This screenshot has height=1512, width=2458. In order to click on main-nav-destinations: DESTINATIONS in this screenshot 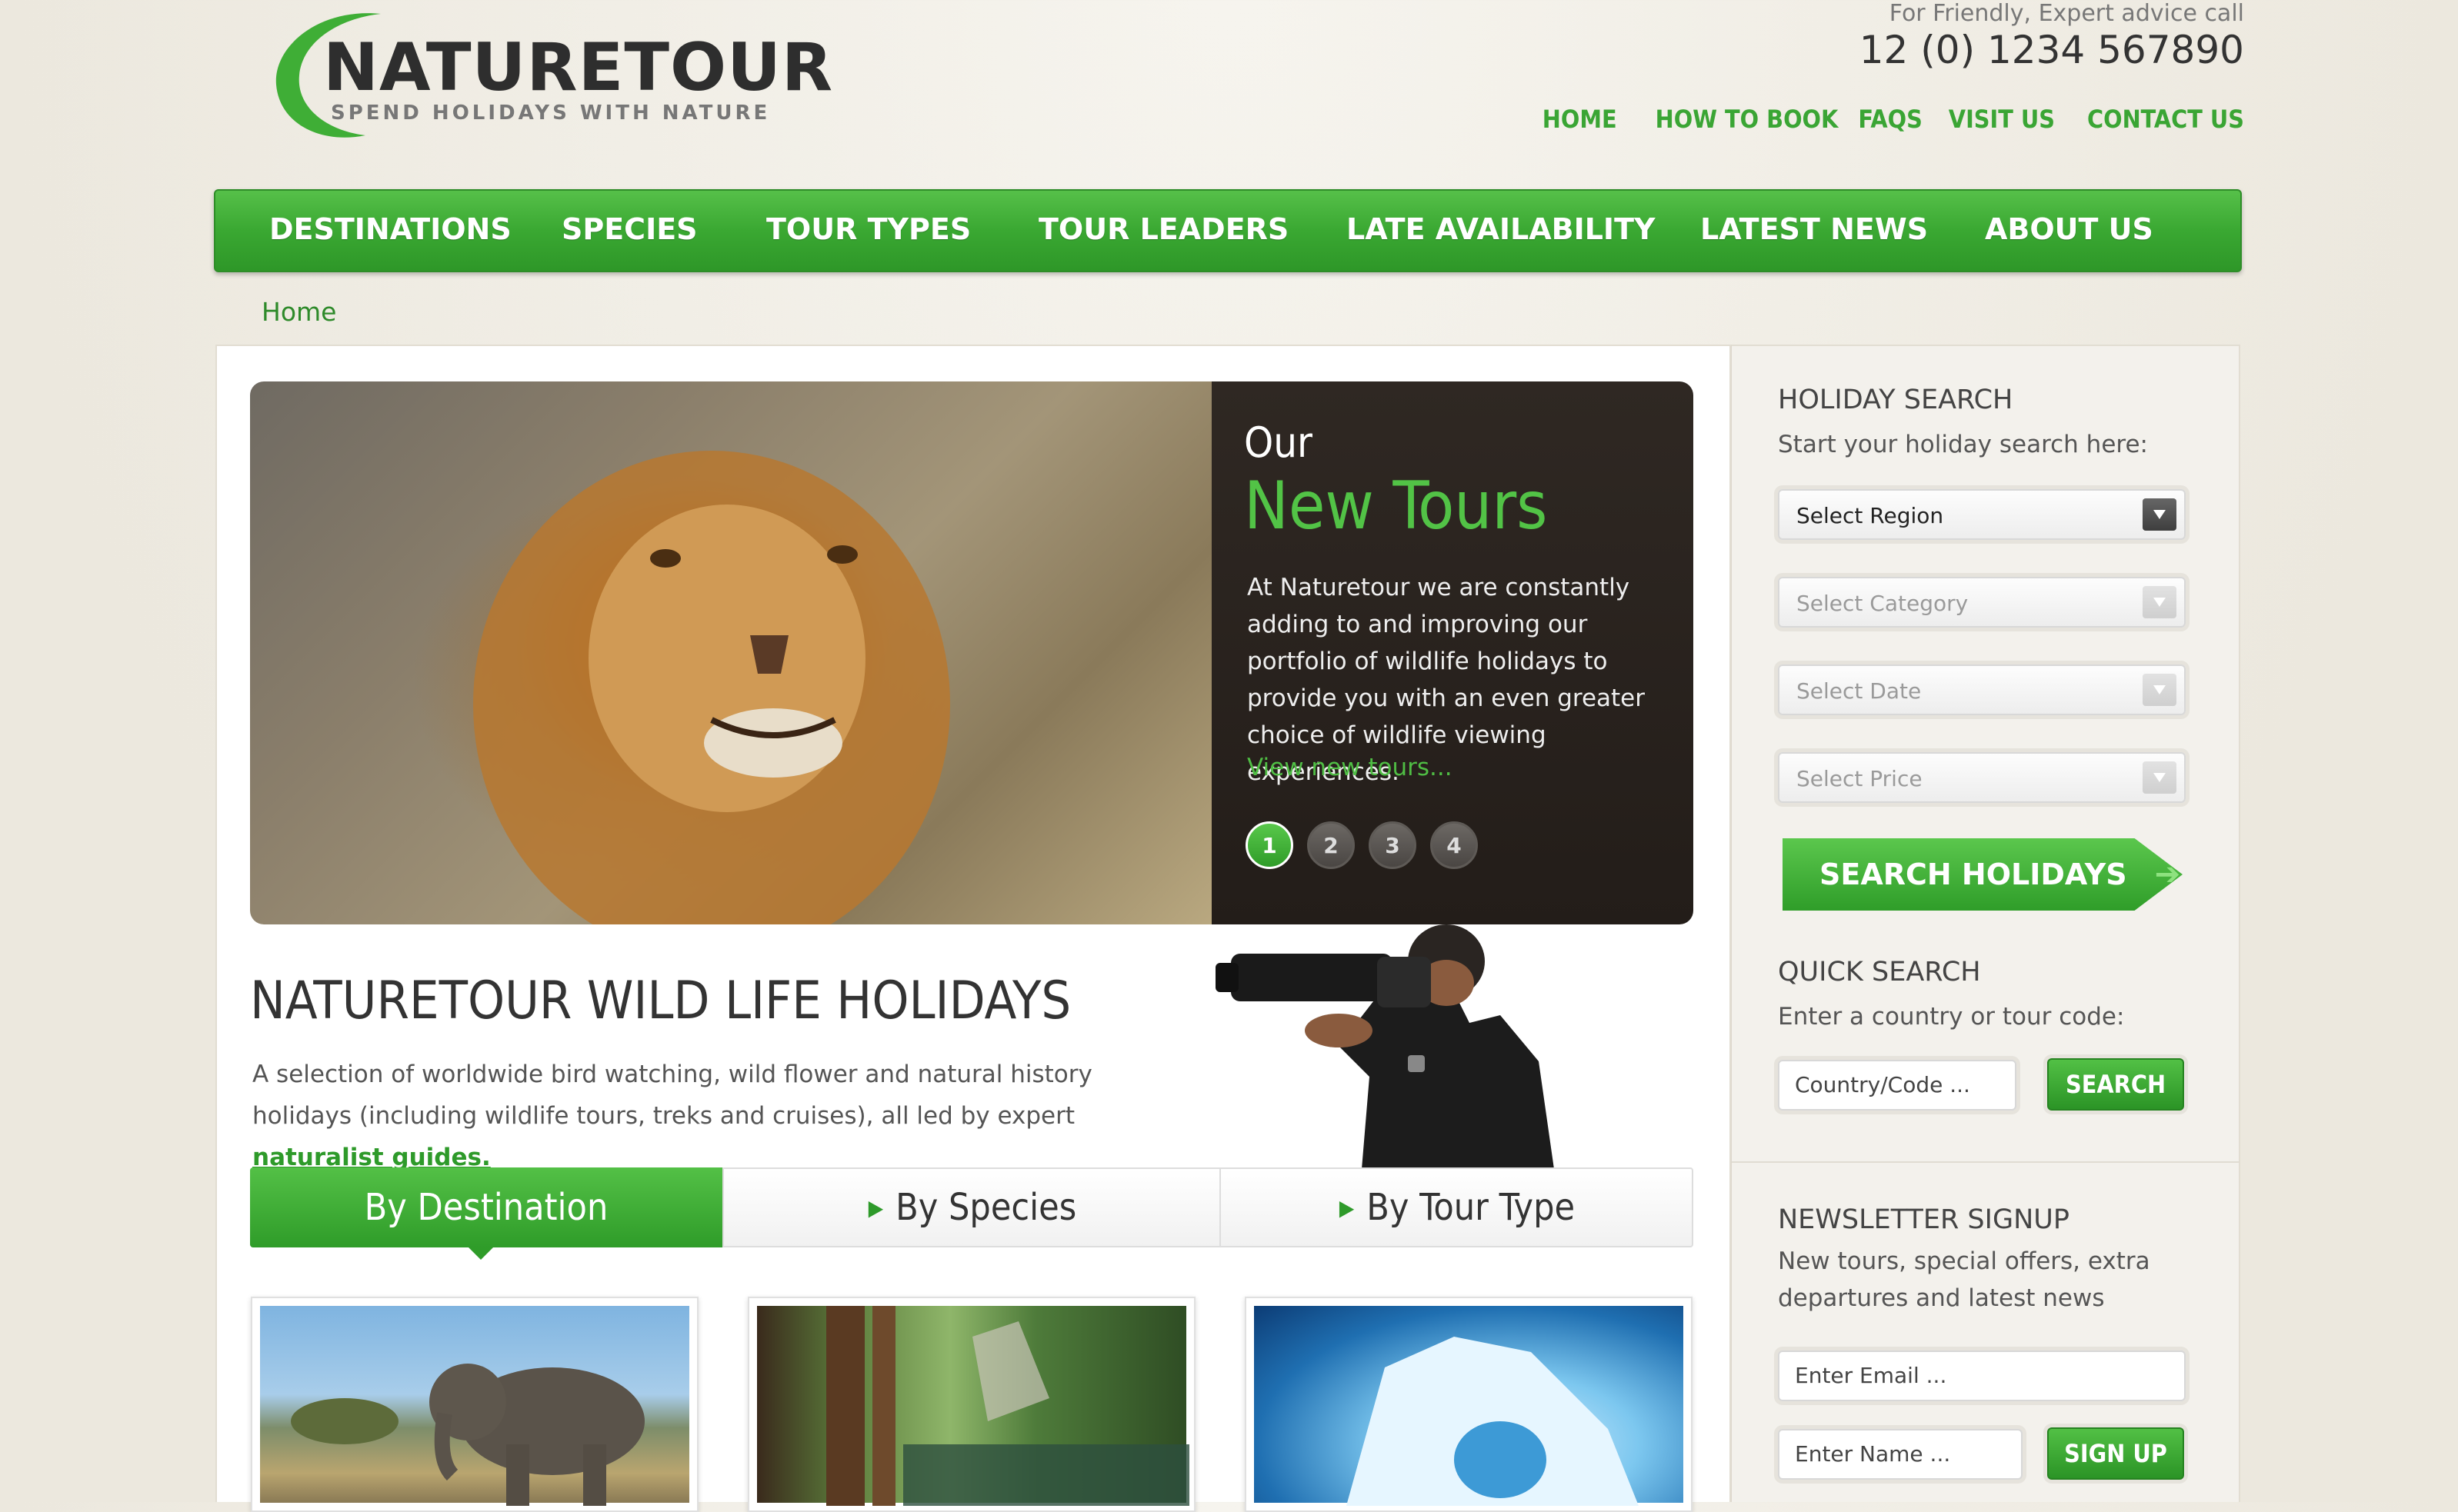, I will do `click(390, 229)`.